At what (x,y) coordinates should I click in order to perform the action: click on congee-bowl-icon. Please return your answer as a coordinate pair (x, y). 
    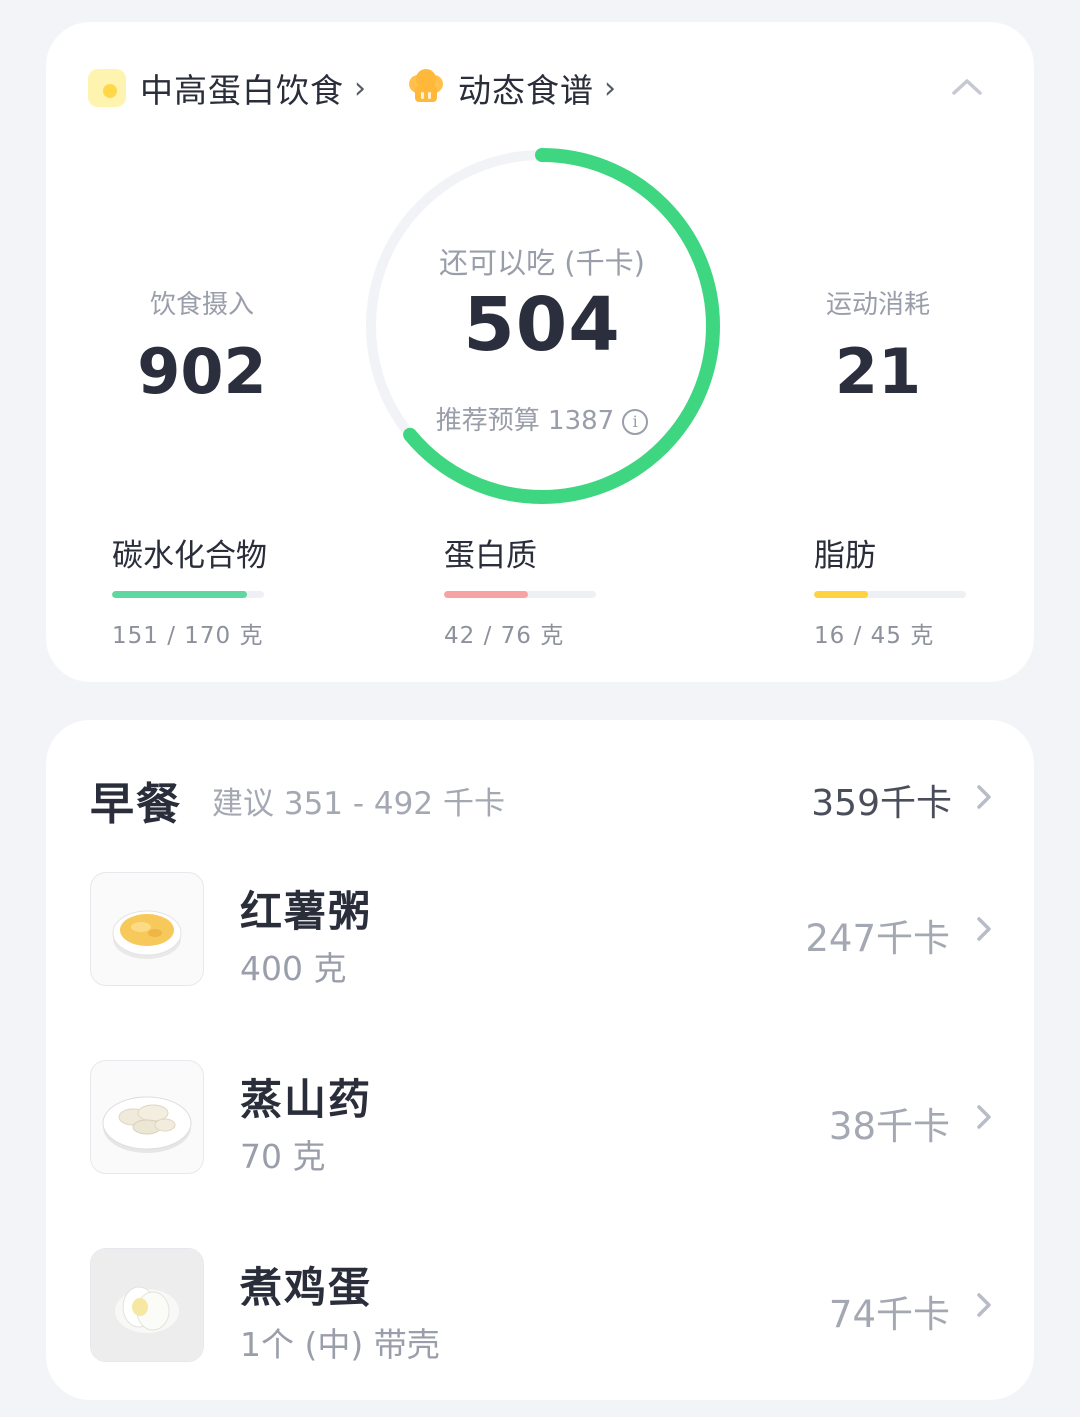
    Looking at the image, I should click on (147, 929).